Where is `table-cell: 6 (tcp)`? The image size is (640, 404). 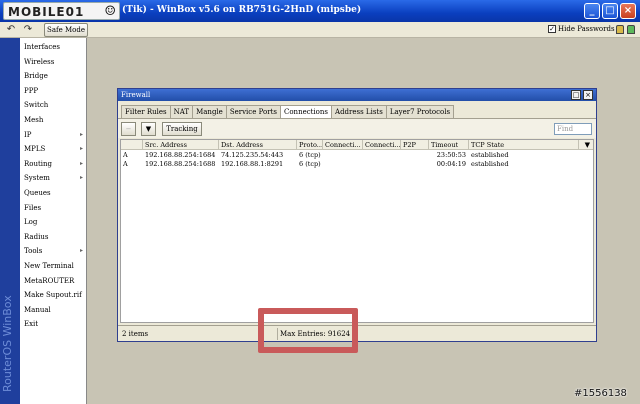
table-cell: 6 (tcp) is located at coordinates (310, 155).